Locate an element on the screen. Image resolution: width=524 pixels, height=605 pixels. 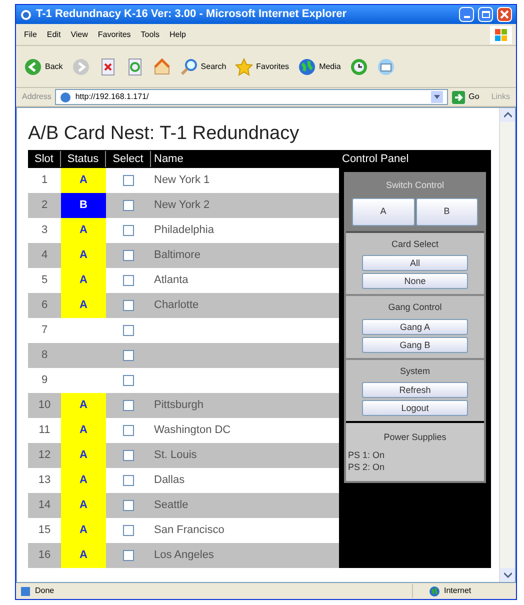
status-line: PS 1: On is located at coordinates (367, 454).